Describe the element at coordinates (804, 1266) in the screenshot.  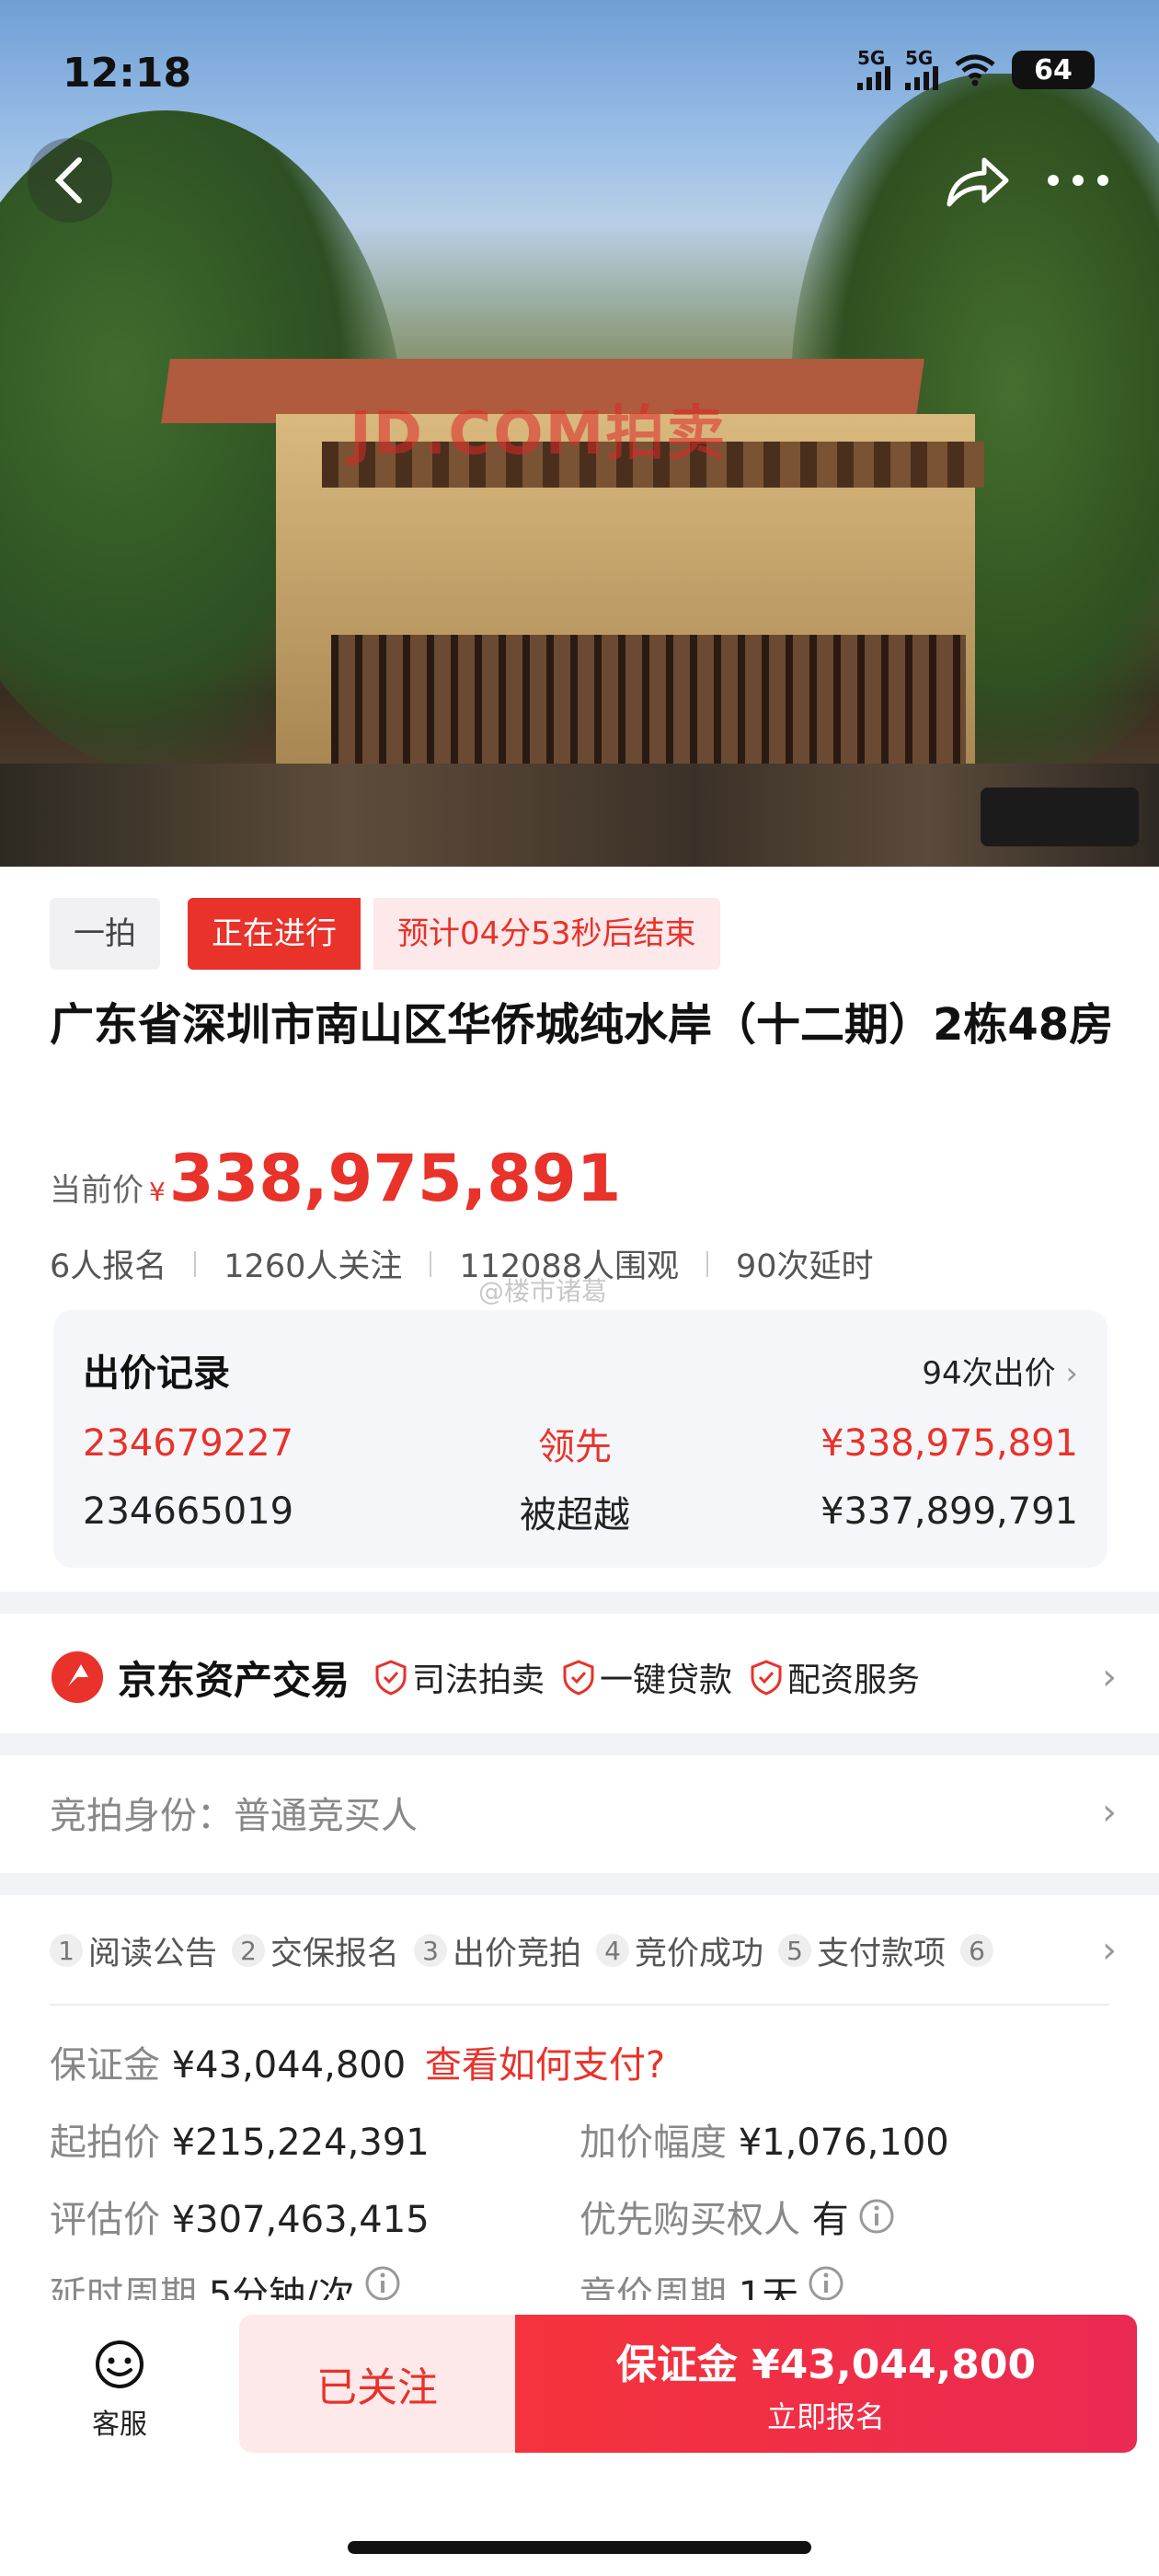
I see `stat-extensions: 90次延时` at that location.